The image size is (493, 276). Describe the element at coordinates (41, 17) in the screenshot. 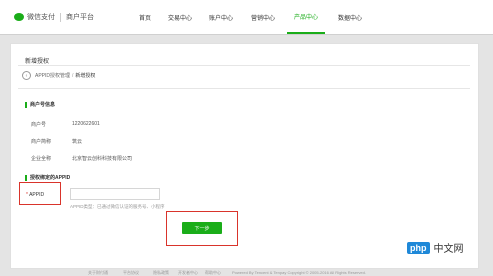

I see `logo-text: 微信支付` at that location.